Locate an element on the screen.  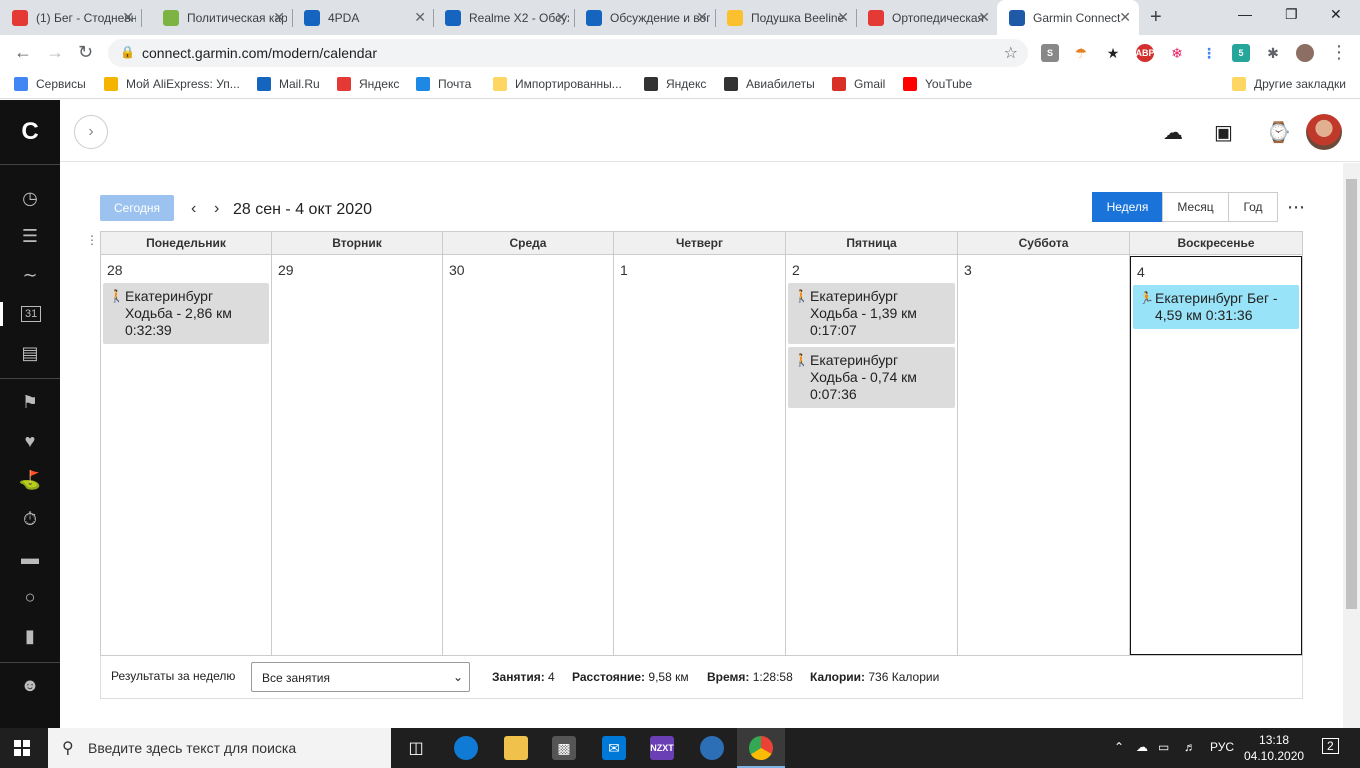
browser-tab: Политическая карта✕ is located at coordinates (222, 17).